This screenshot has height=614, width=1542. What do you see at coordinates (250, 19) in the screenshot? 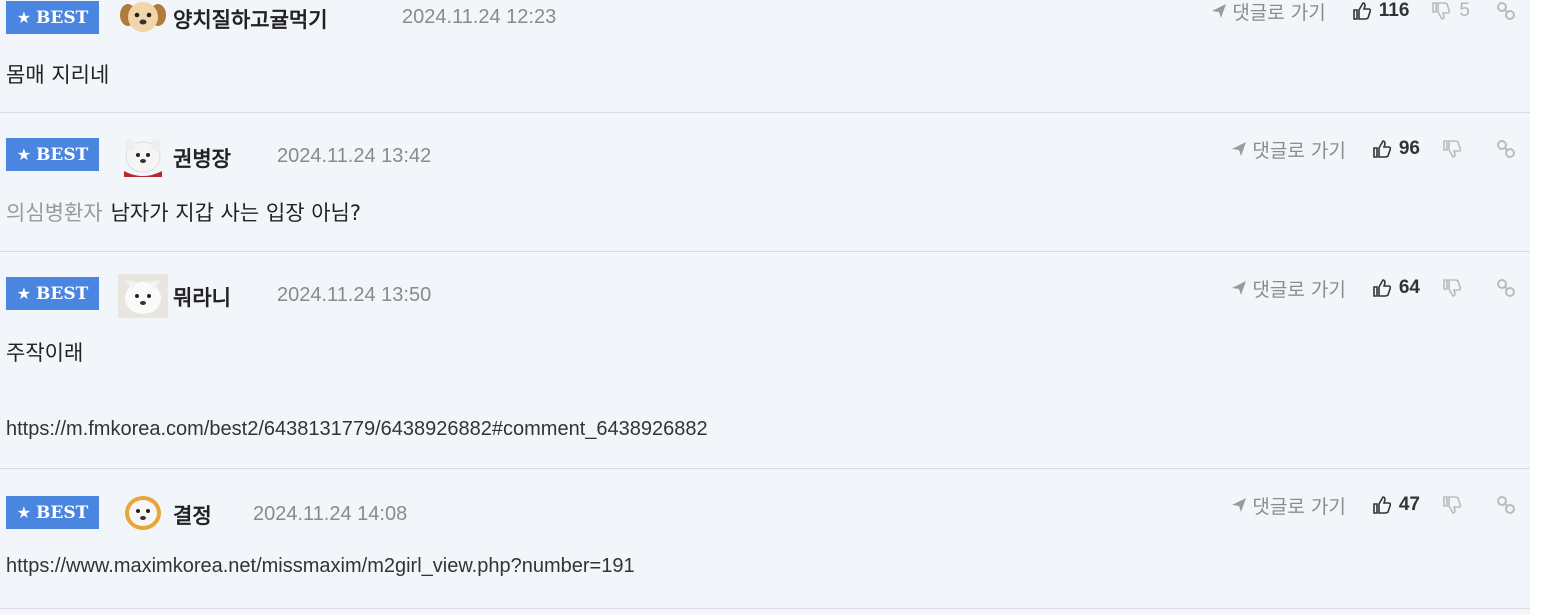
I see `nickname: 양치질하고귤먹기` at bounding box center [250, 19].